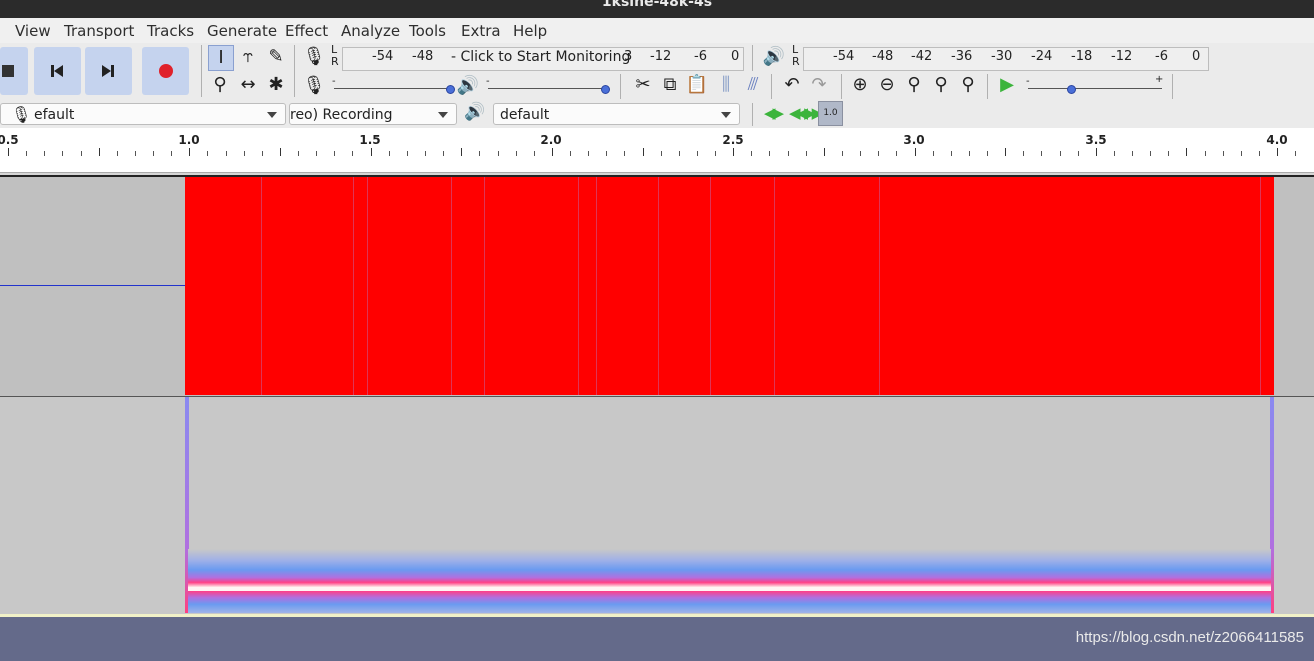 The height and width of the screenshot is (661, 1314). I want to click on recording-volume-knob, so click(450, 89).